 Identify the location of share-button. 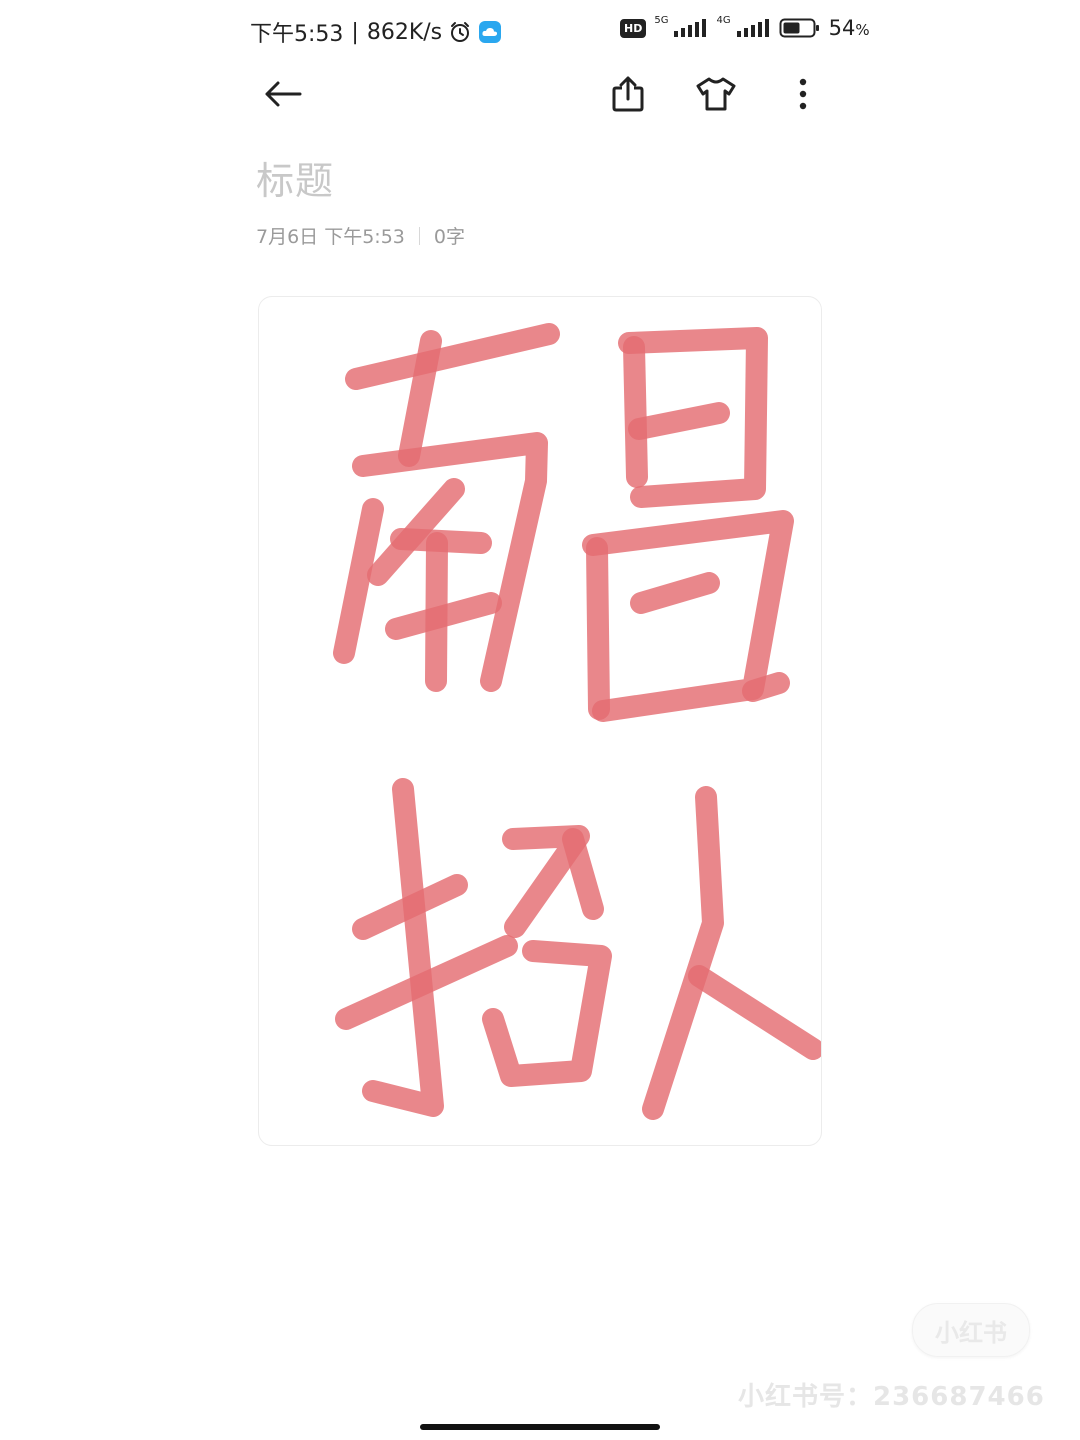
(628, 94).